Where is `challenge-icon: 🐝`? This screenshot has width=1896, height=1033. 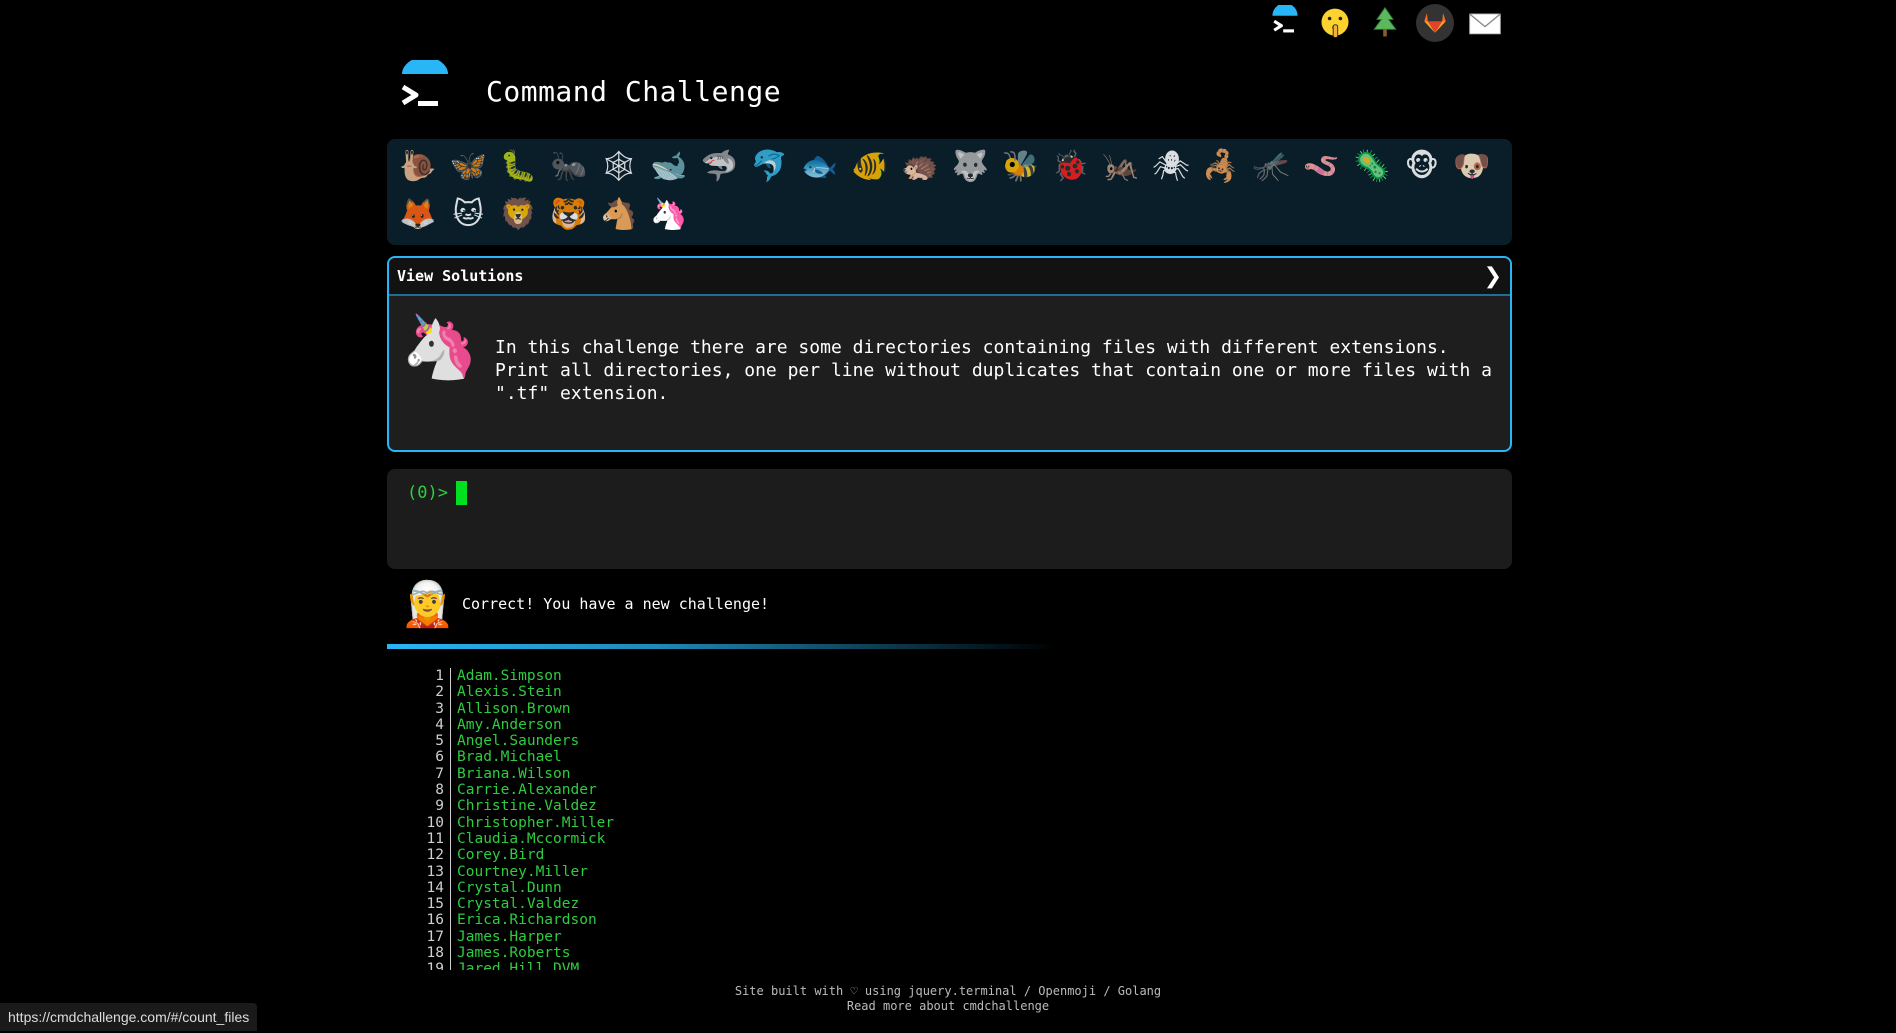 challenge-icon: 🐝 is located at coordinates (1020, 167).